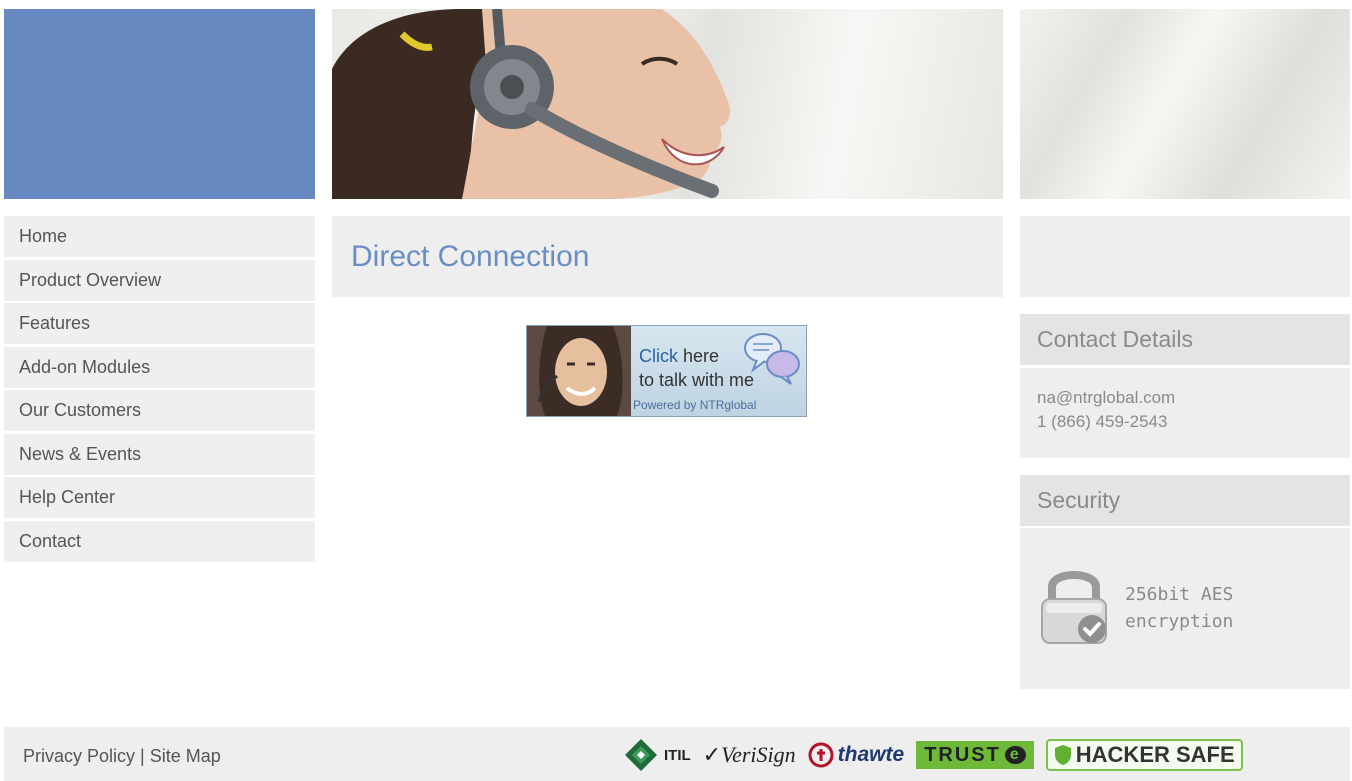 The width and height of the screenshot is (1352, 781). I want to click on nav-item-contact: Contact, so click(159, 541).